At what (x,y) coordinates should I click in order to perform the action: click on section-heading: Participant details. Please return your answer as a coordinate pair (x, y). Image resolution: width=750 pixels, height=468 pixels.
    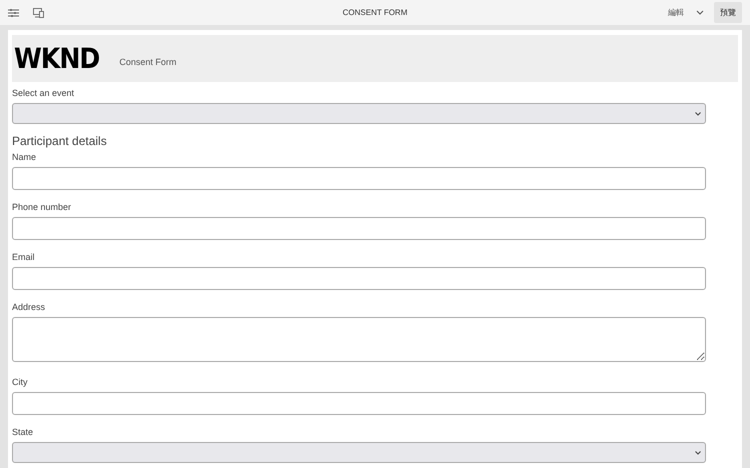
    Looking at the image, I should click on (60, 141).